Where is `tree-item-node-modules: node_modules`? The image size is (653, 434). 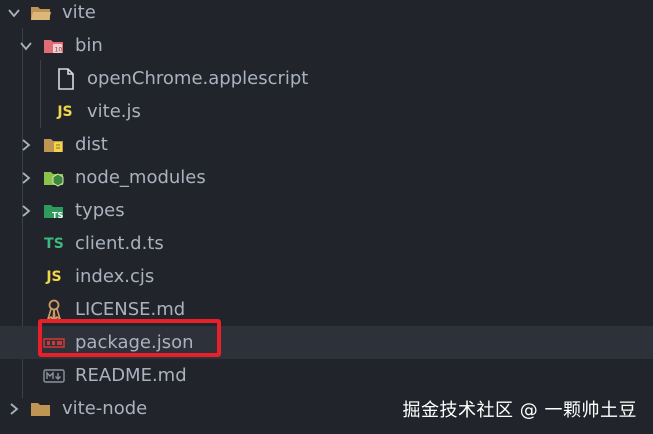 tree-item-node-modules: node_modules is located at coordinates (326, 177).